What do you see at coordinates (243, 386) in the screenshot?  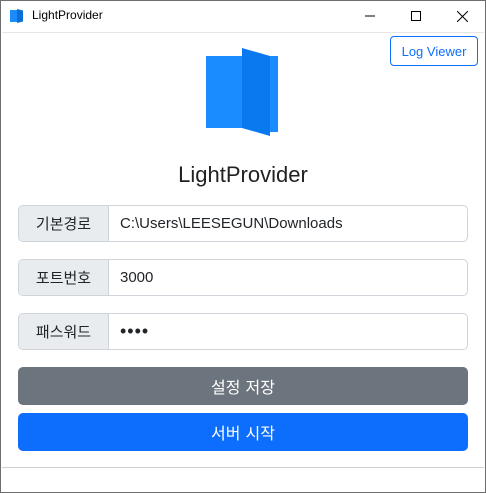 I see `save-settings-button: 설정 저장` at bounding box center [243, 386].